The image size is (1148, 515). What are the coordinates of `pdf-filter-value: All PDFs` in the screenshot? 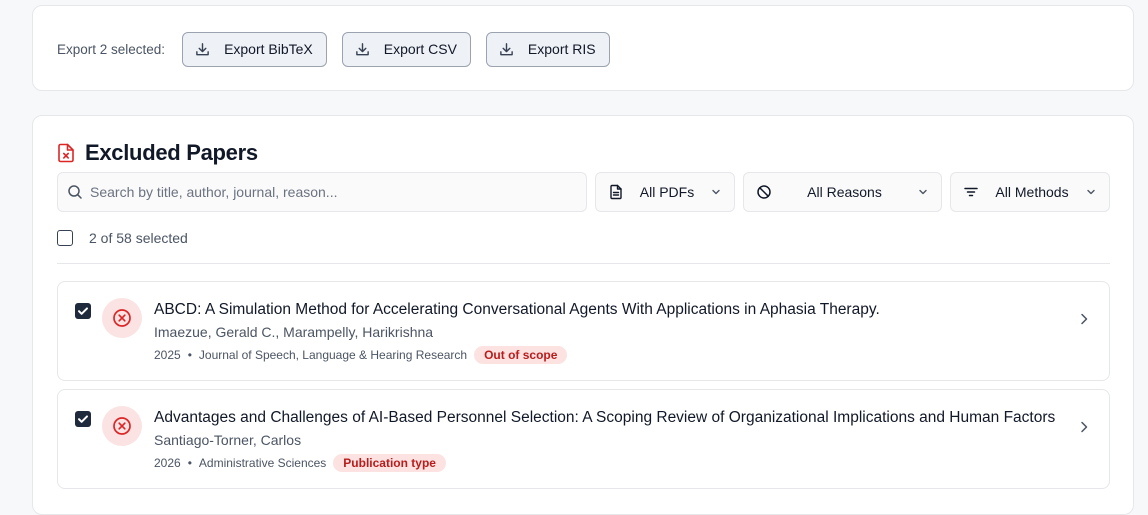 It's located at (667, 192).